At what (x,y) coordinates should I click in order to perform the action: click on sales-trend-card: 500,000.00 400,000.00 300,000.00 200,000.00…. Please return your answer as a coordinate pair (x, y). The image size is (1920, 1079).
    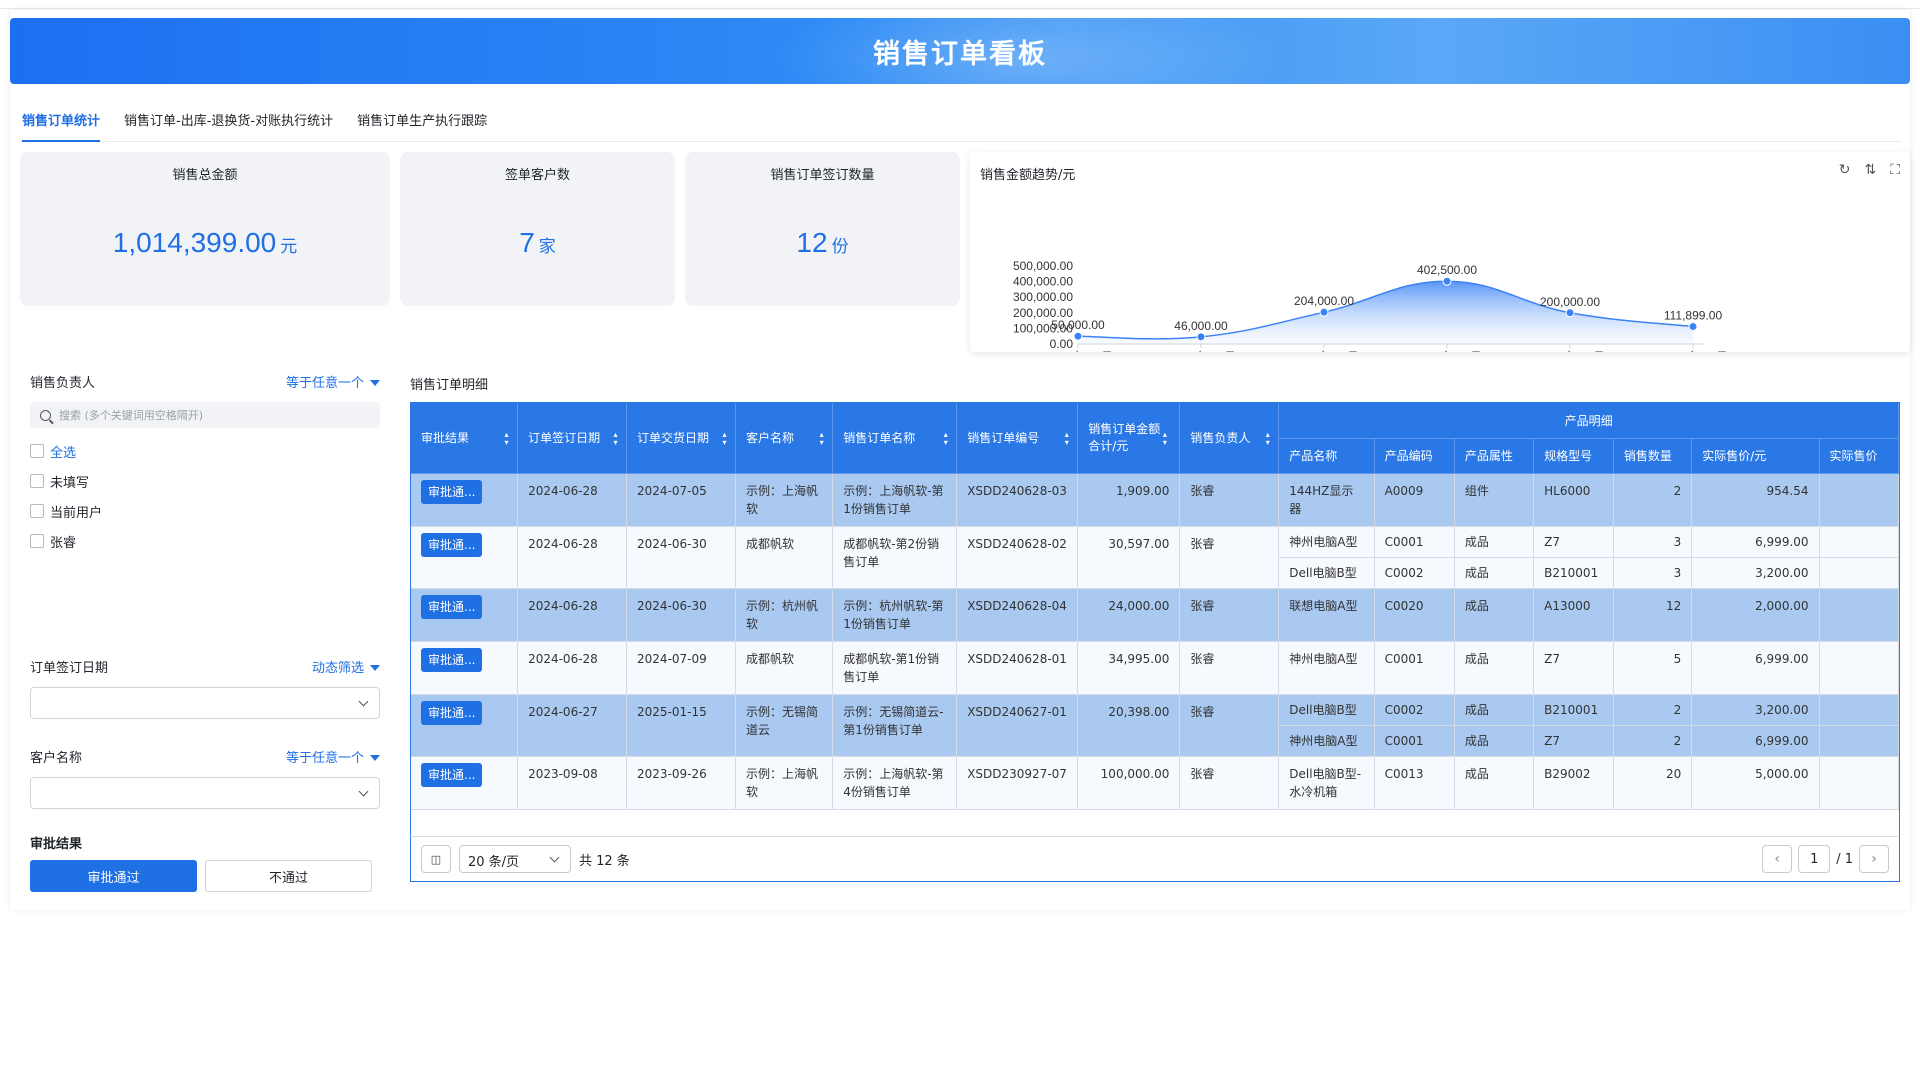
    Looking at the image, I should click on (1440, 252).